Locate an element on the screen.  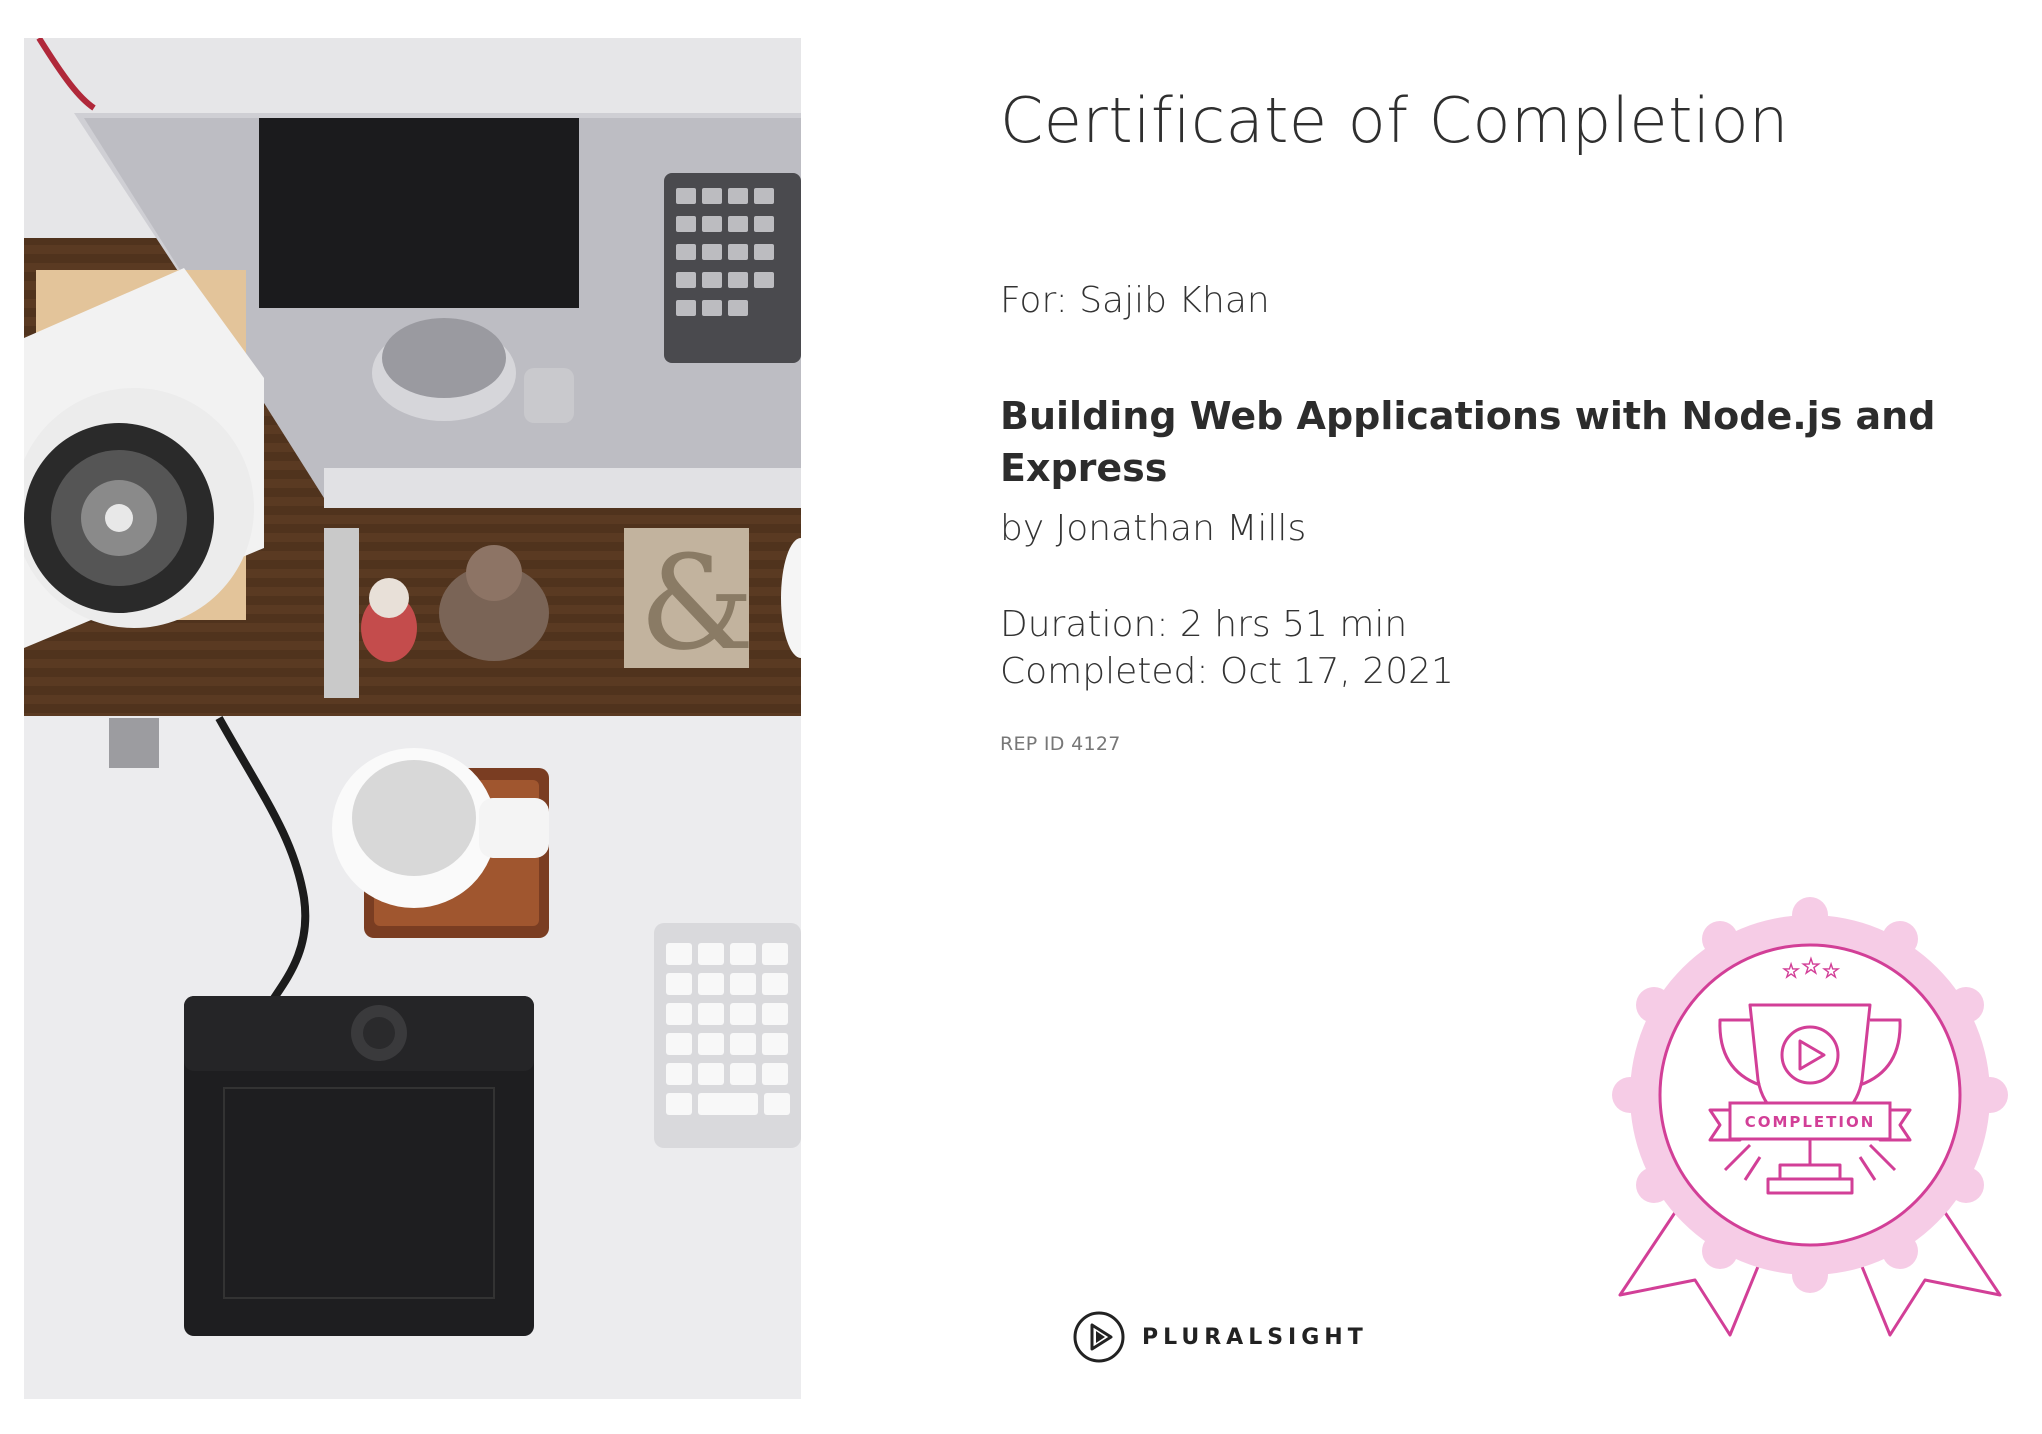
course-duration: Duration: 2 hrs 51 min is located at coordinates (1204, 624).